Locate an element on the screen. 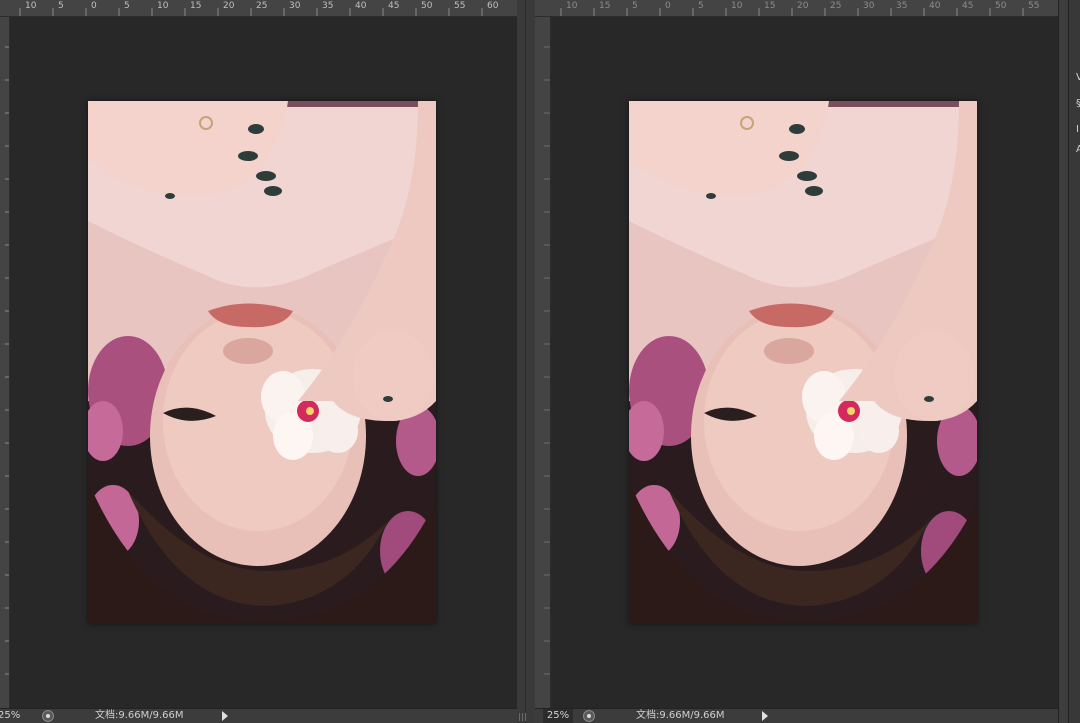 The width and height of the screenshot is (1080, 723). panel-glyph: § is located at coordinates (1078, 103).